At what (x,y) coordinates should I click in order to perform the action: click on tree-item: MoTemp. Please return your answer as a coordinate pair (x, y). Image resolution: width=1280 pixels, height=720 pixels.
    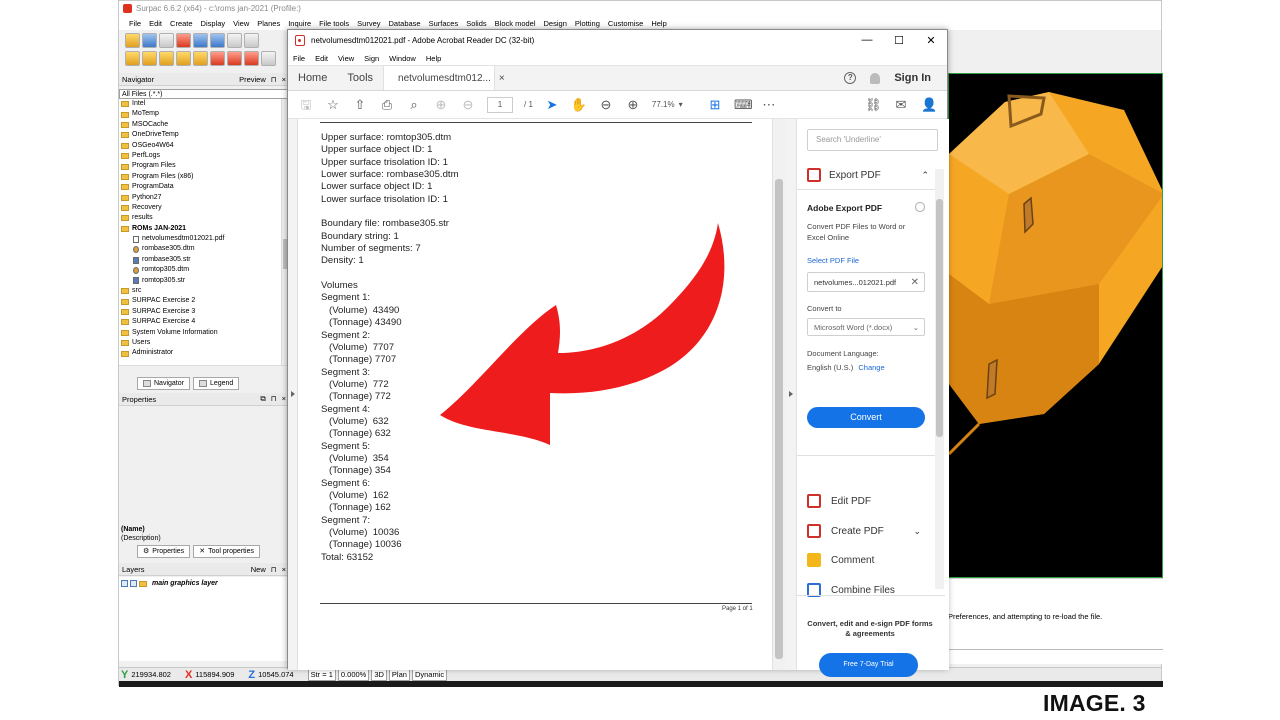
    Looking at the image, I should click on (202, 114).